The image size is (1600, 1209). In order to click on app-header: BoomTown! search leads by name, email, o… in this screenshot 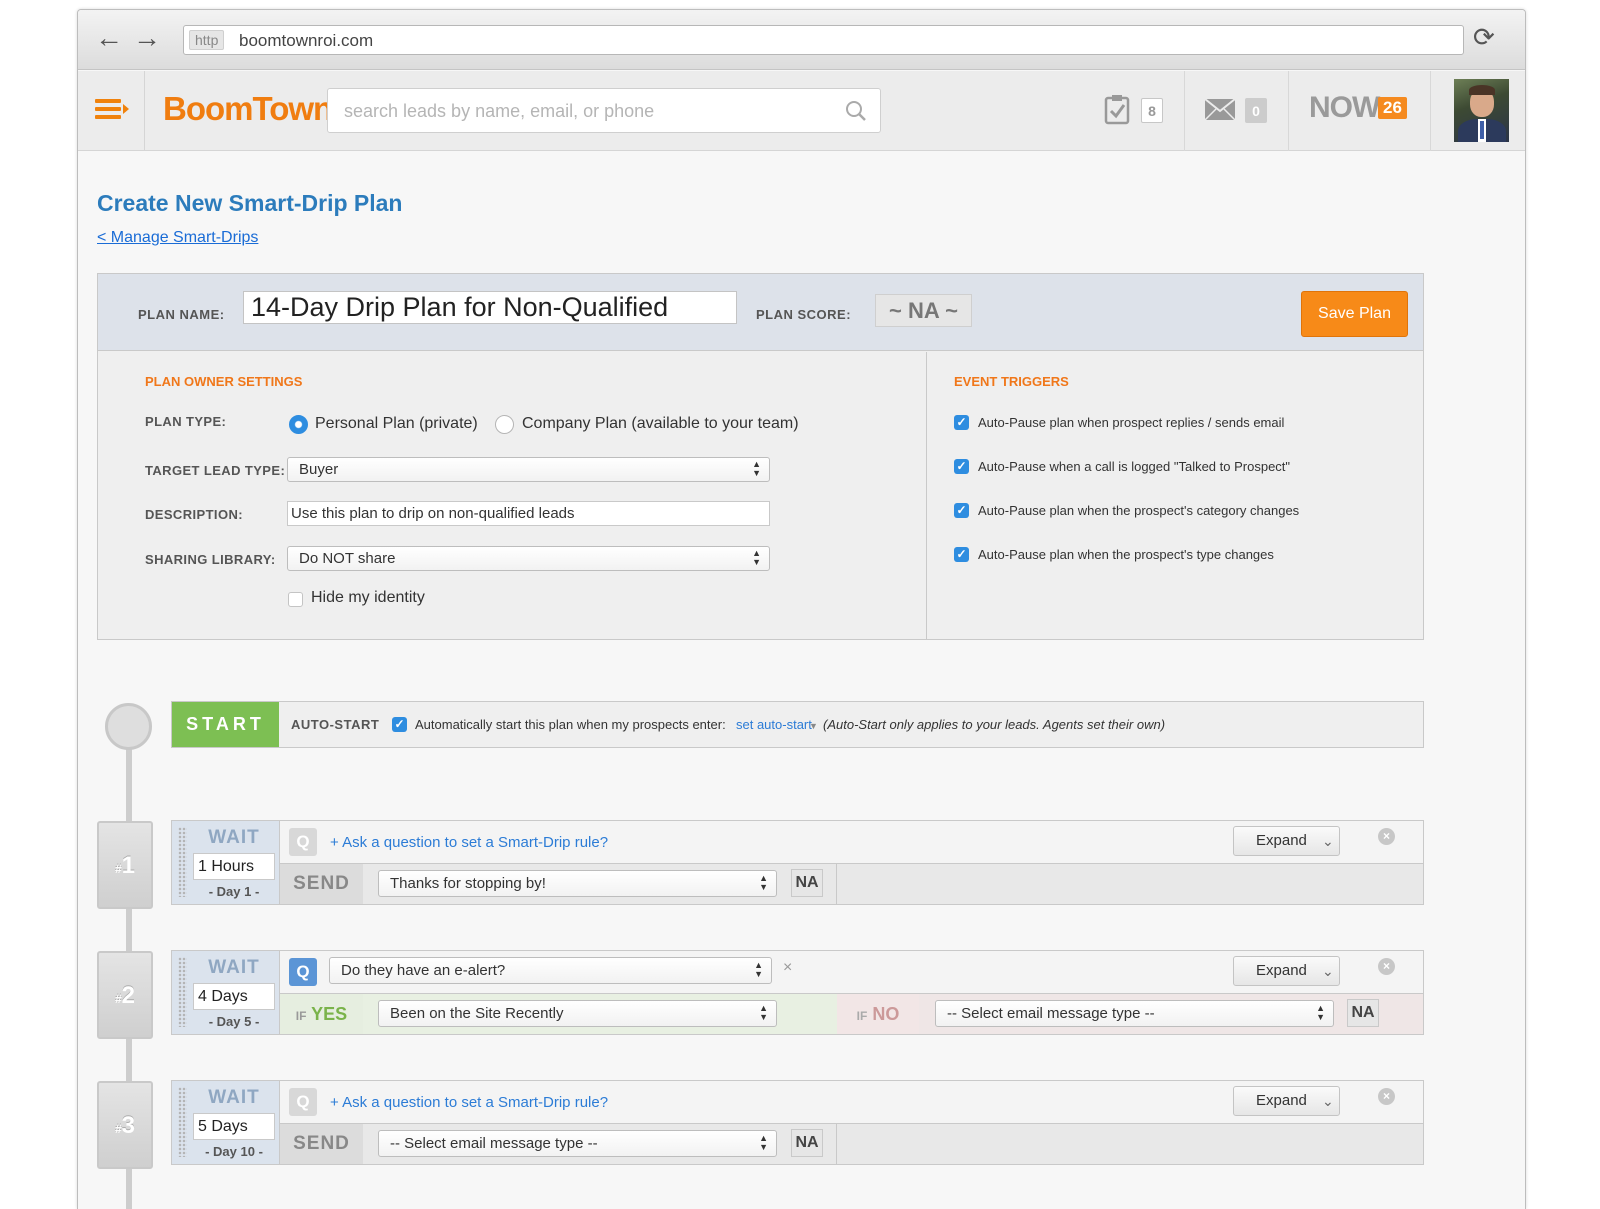, I will do `click(801, 111)`.